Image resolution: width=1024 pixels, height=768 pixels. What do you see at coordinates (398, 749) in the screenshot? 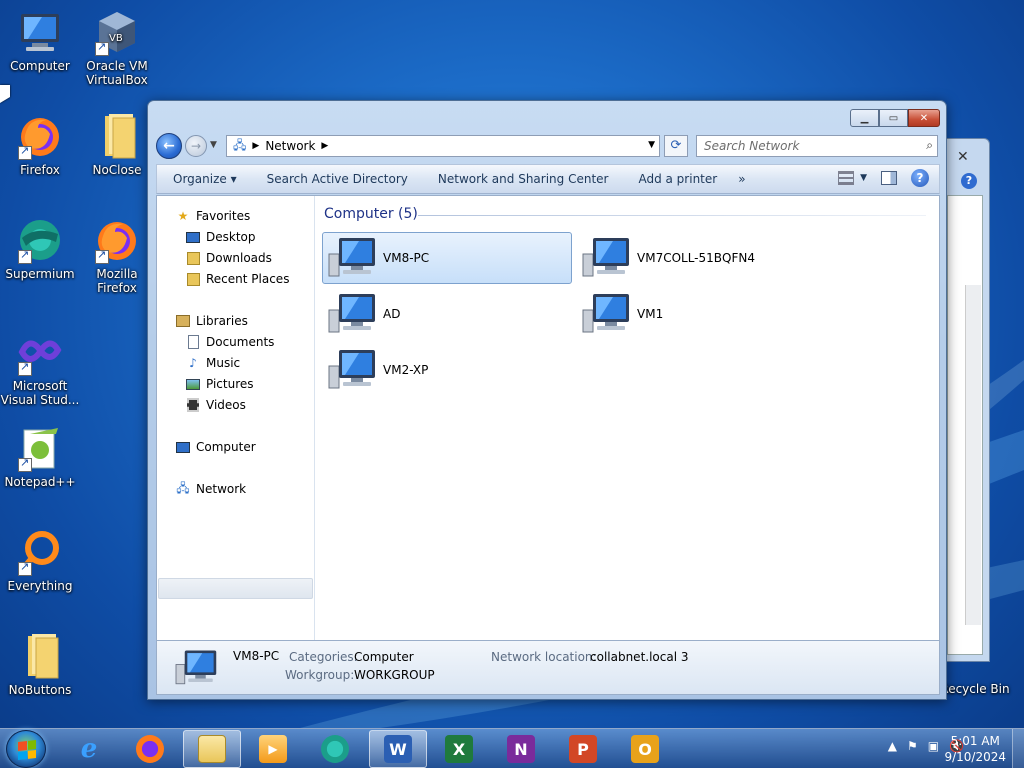
I see `taskbar-word: W` at bounding box center [398, 749].